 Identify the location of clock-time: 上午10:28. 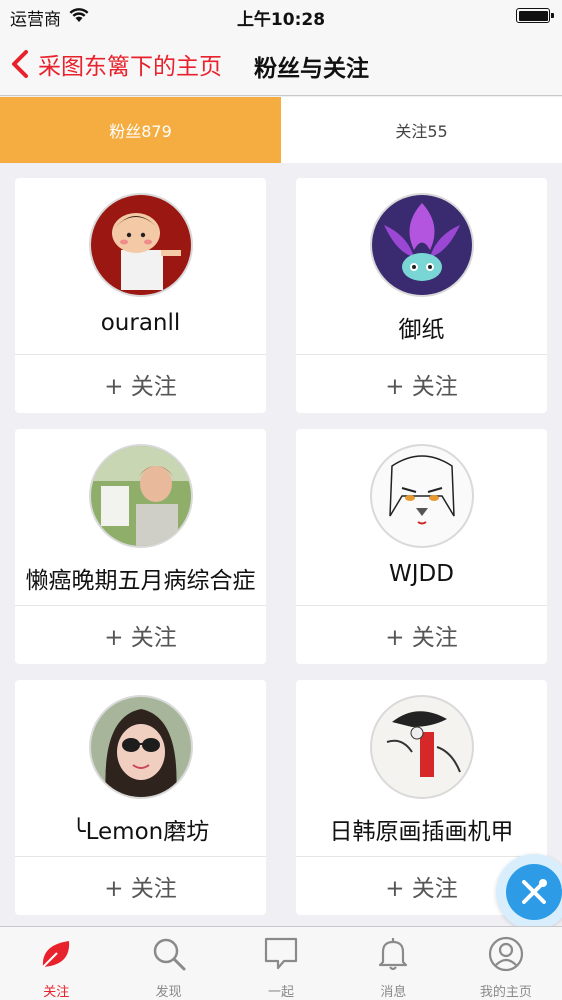
(281, 20).